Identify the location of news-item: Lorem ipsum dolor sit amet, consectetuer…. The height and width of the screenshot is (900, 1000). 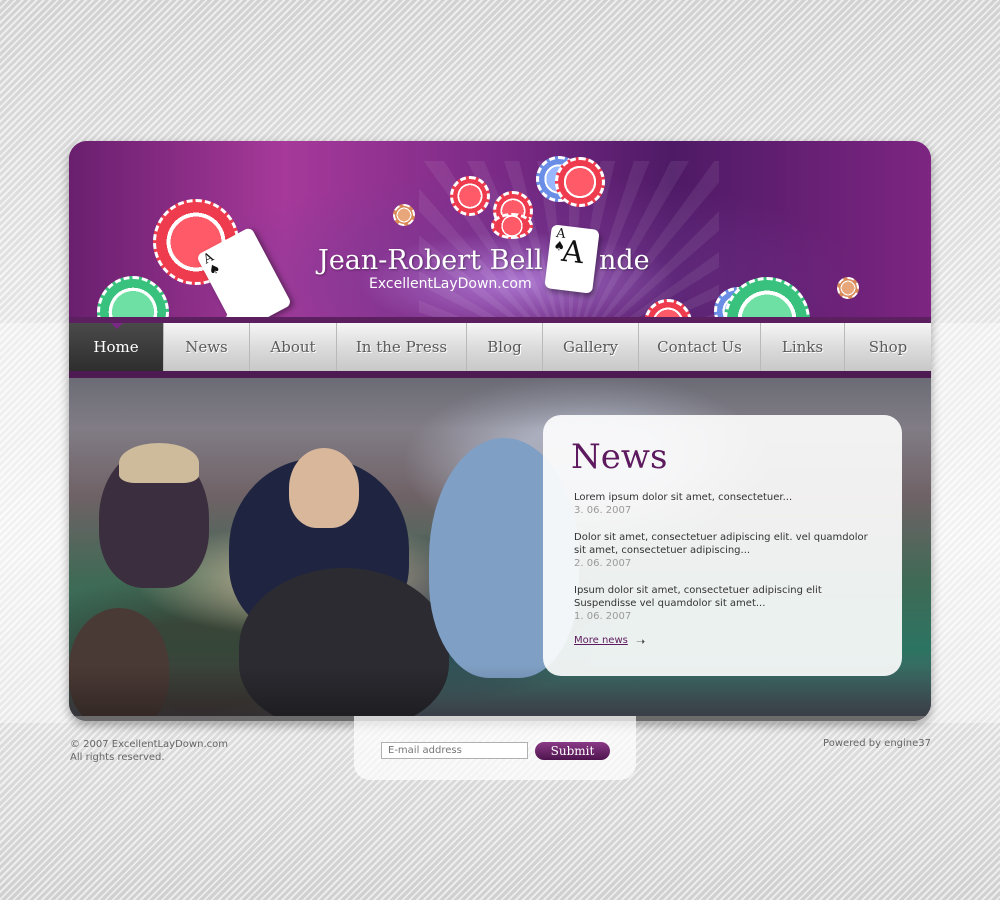
(726, 504).